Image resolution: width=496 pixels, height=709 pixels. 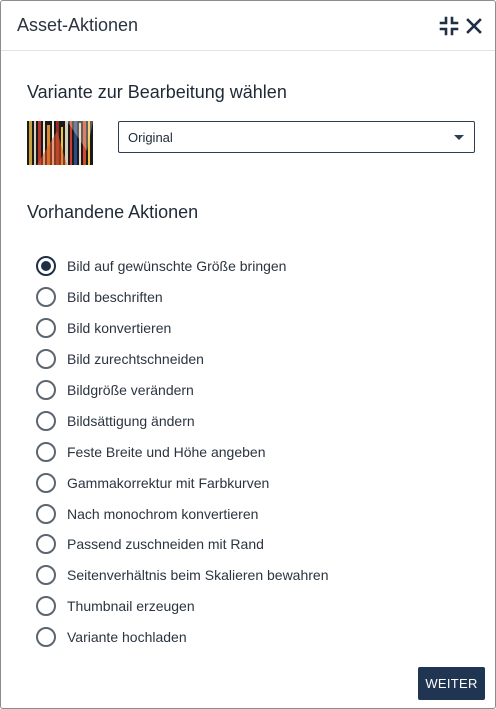 I want to click on action-option: Bildsättigung ändern, so click(x=256, y=420).